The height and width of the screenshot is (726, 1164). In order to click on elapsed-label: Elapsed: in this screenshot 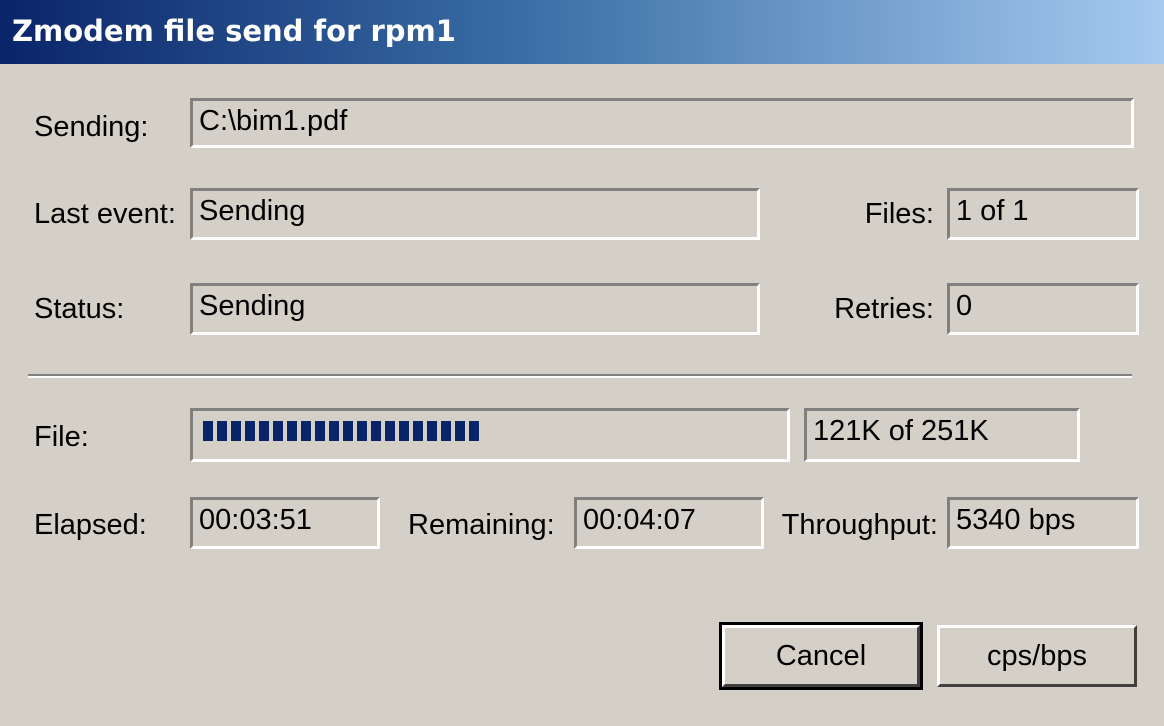, I will do `click(90, 525)`.